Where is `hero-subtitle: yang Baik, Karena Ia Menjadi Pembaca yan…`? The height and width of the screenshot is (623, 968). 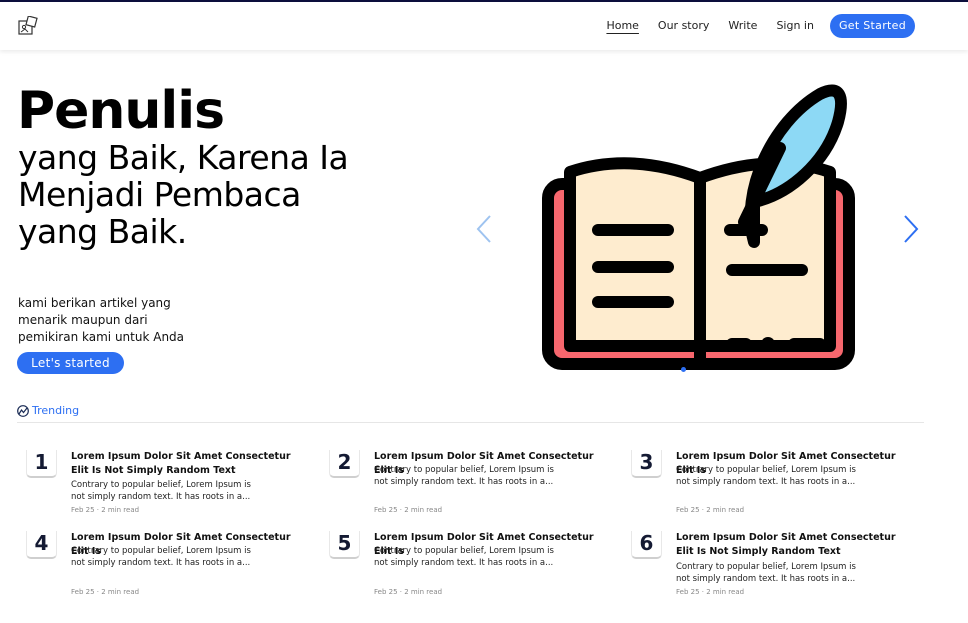
hero-subtitle: yang Baik, Karena Ia Menjadi Pembaca yan… is located at coordinates (183, 194).